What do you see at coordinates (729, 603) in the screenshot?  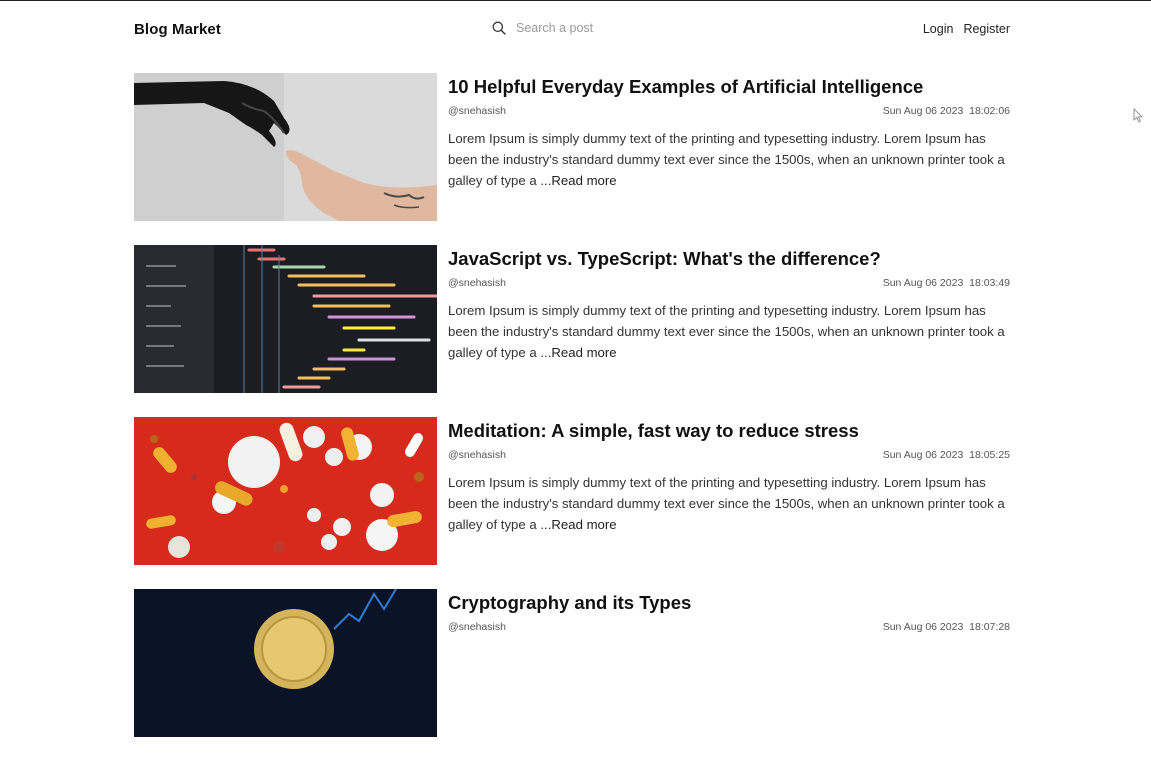 I see `post-title: Cryptography and its Types` at bounding box center [729, 603].